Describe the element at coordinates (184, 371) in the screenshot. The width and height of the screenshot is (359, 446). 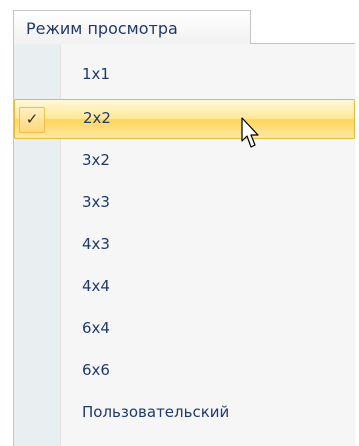
I see `menu-item-6x6: 6x6` at that location.